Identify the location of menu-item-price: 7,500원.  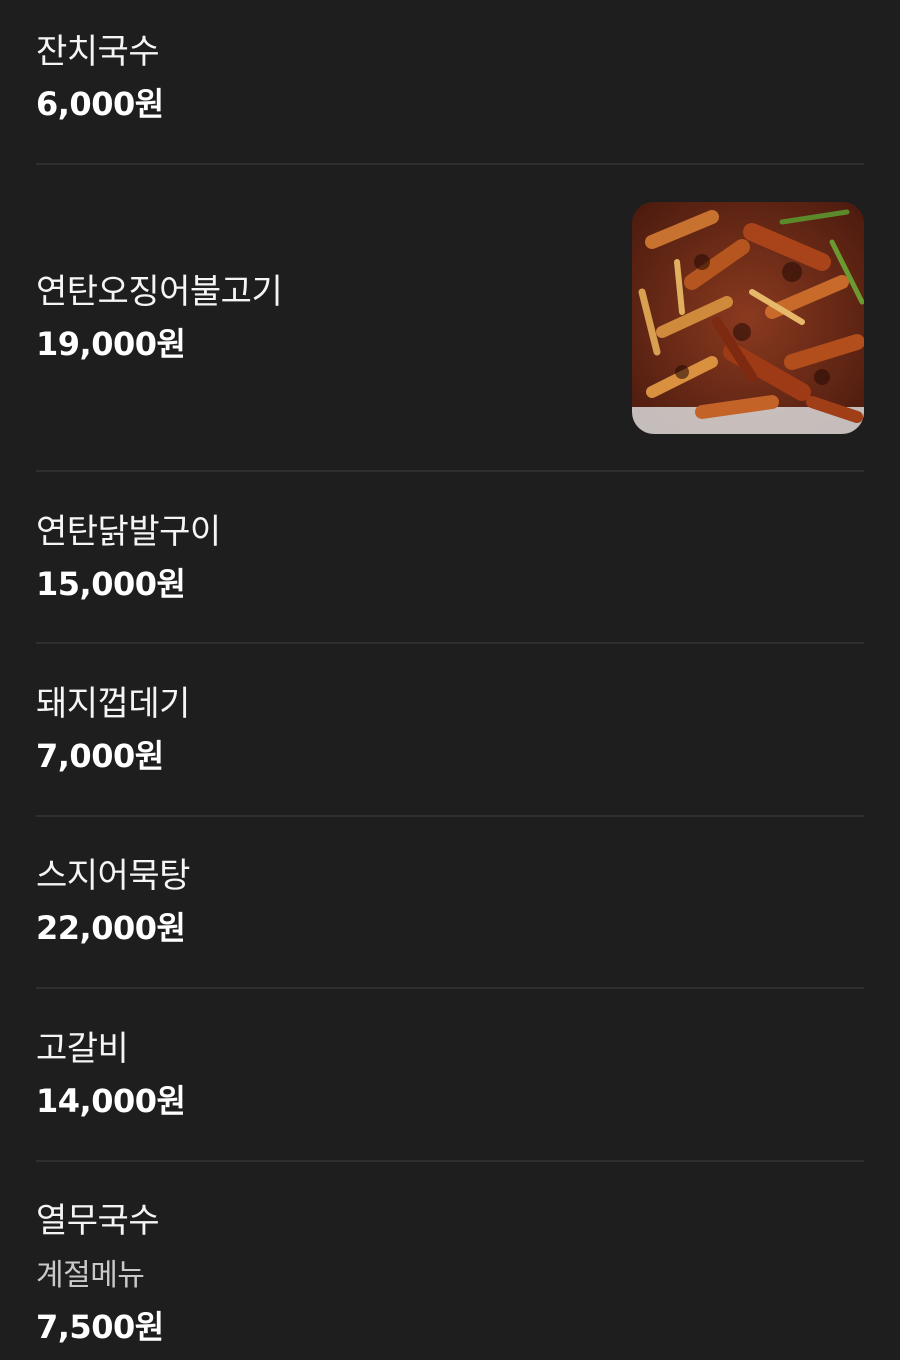
(100, 1327).